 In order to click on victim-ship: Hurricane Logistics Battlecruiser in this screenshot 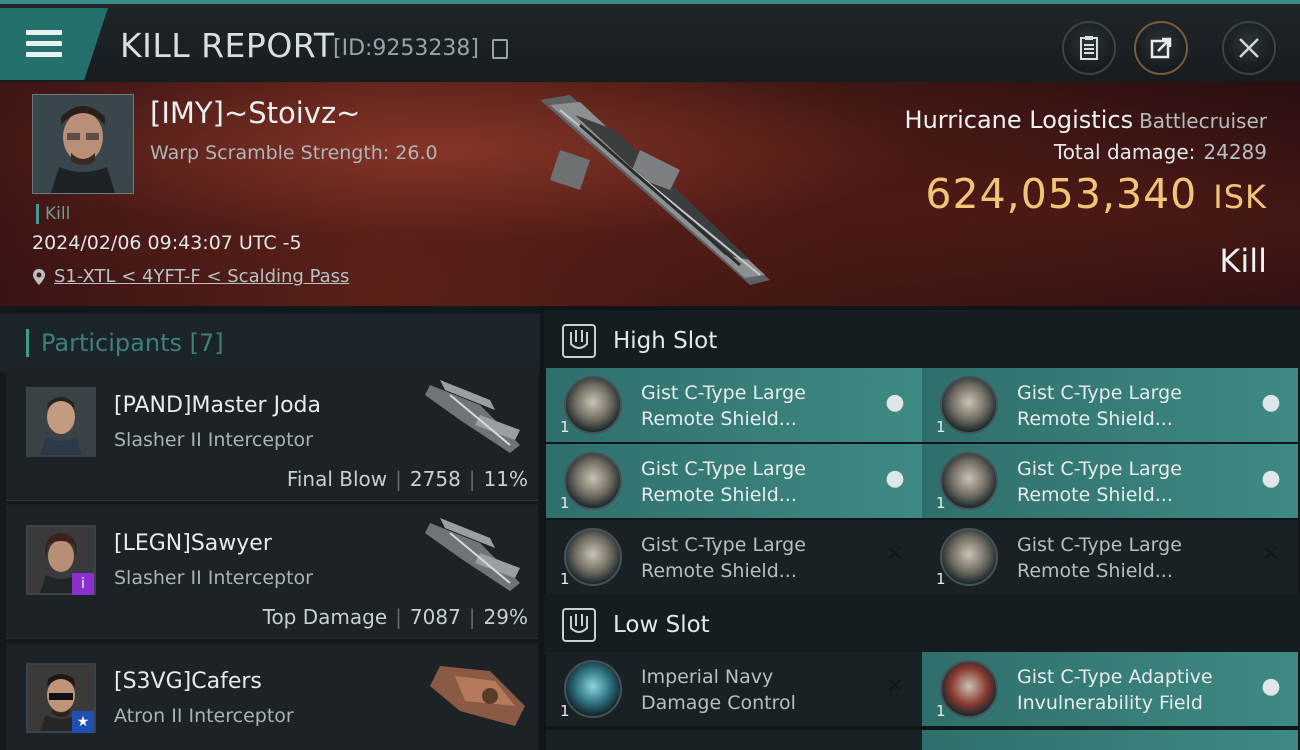, I will do `click(1086, 120)`.